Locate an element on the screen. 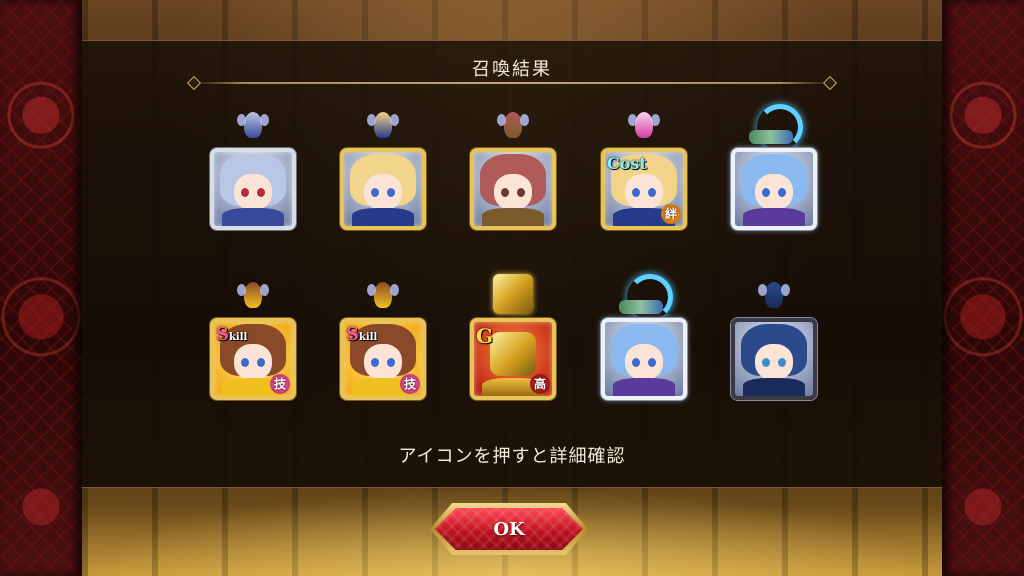 The image size is (1024, 576). ok-button: OK is located at coordinates (509, 529).